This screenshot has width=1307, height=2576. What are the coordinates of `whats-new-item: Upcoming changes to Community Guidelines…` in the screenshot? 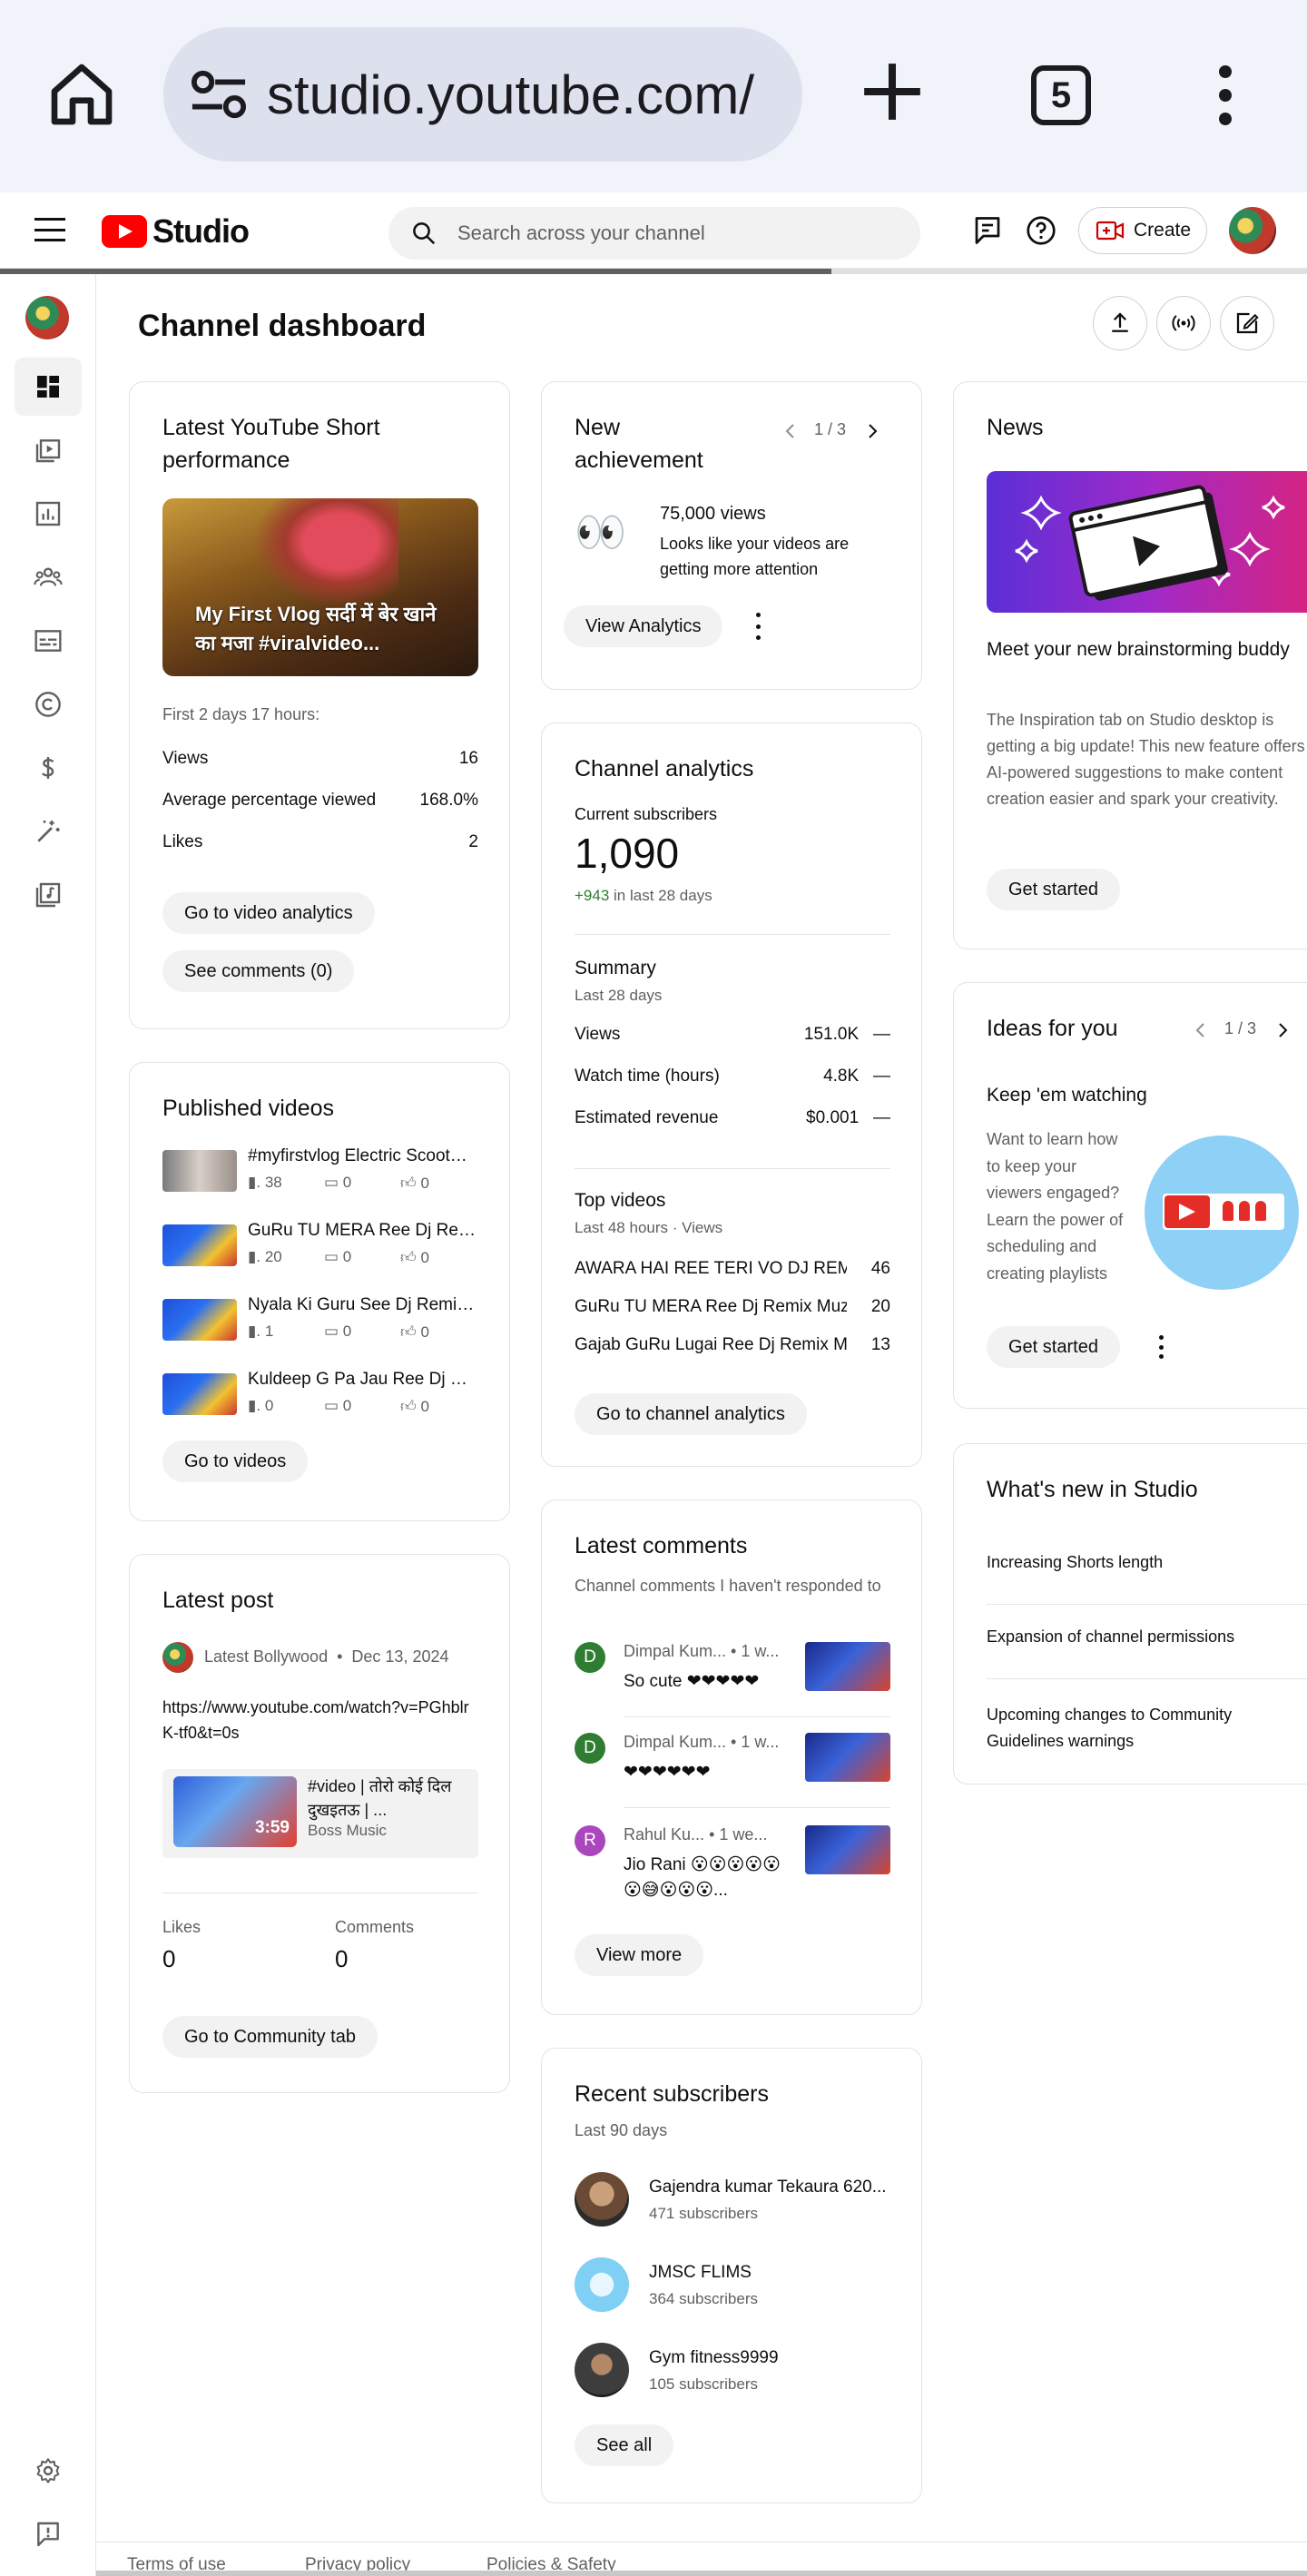 It's located at (1136, 1728).